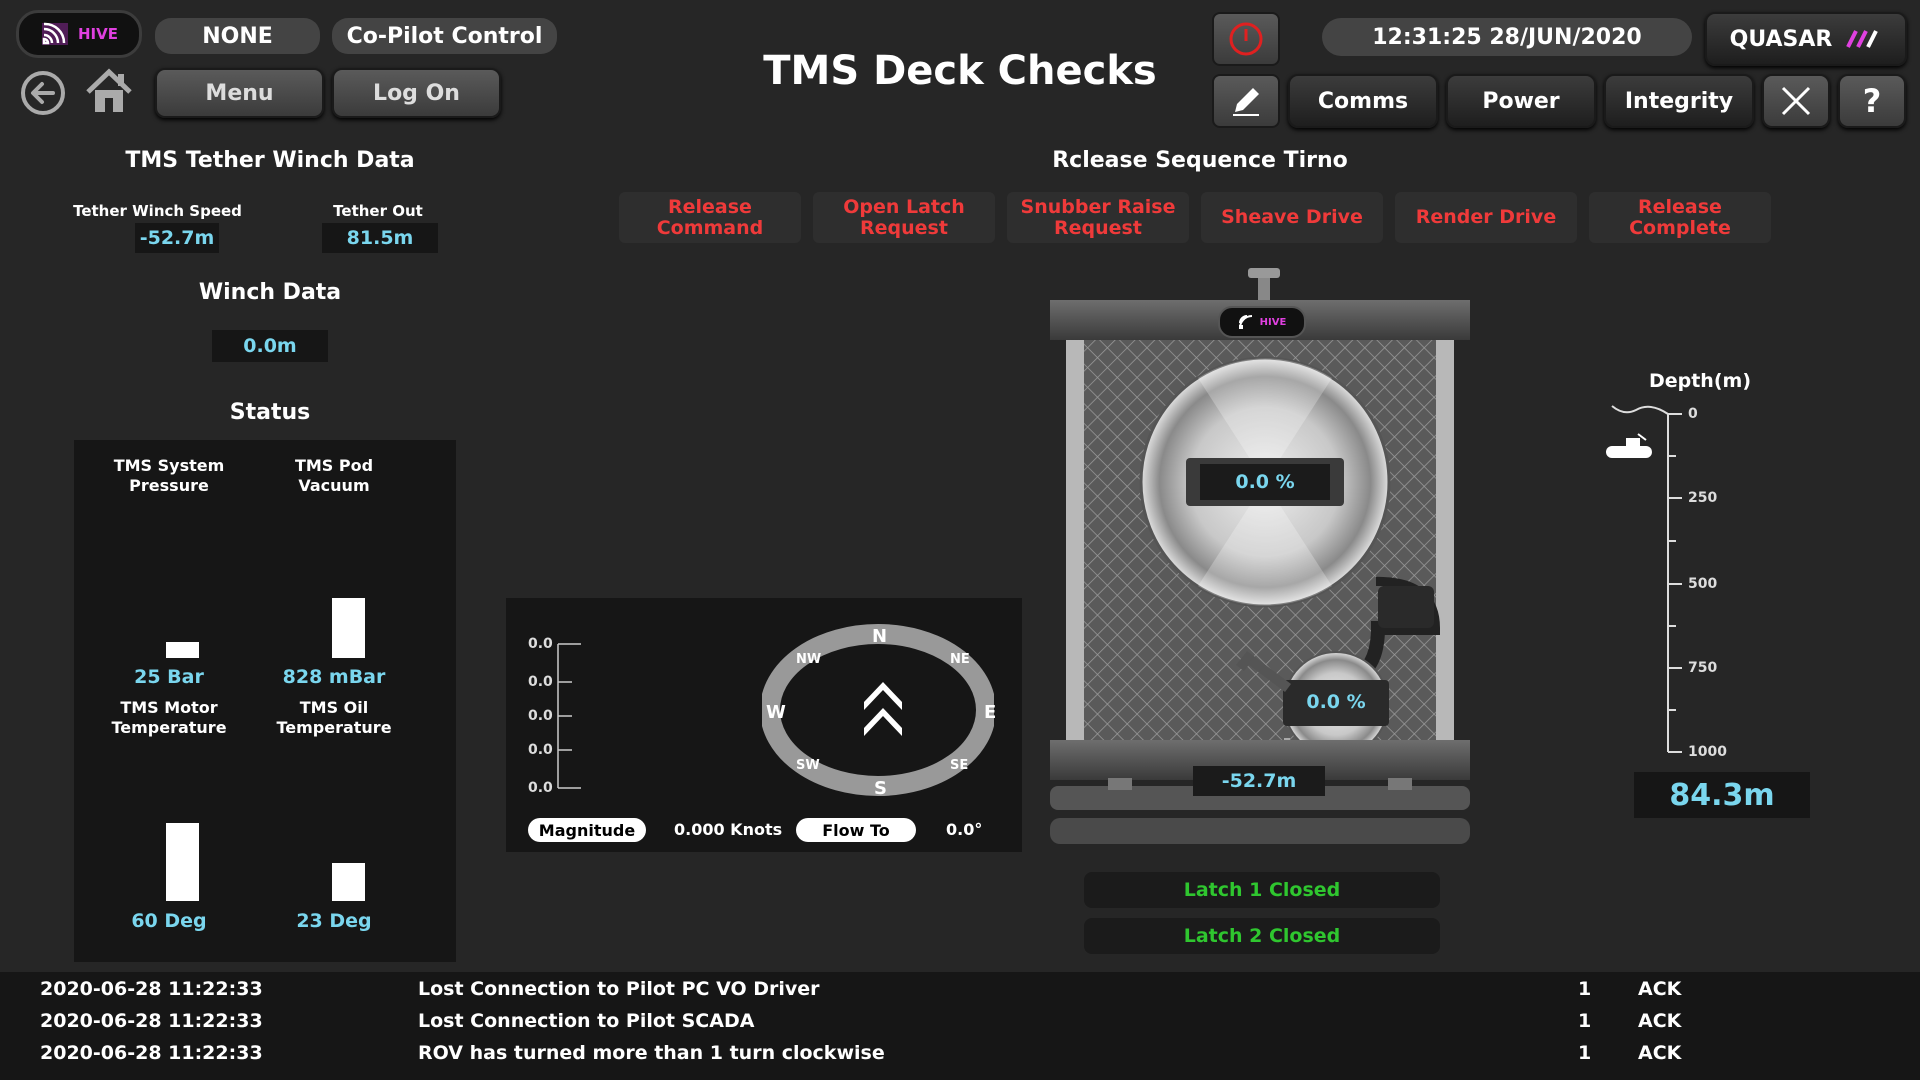 The width and height of the screenshot is (1920, 1080). What do you see at coordinates (1680, 217) in the screenshot?
I see `sequence-step-release-complete: Release Complete` at bounding box center [1680, 217].